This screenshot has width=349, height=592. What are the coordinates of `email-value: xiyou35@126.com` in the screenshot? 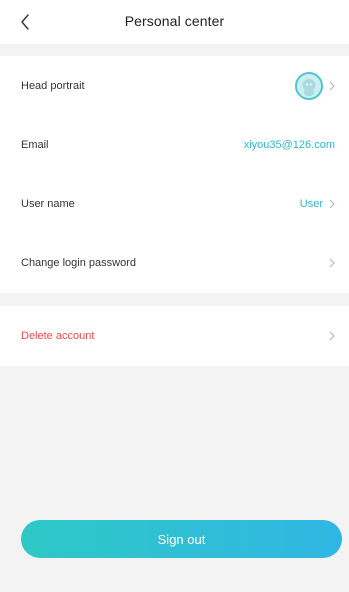 It's located at (289, 144).